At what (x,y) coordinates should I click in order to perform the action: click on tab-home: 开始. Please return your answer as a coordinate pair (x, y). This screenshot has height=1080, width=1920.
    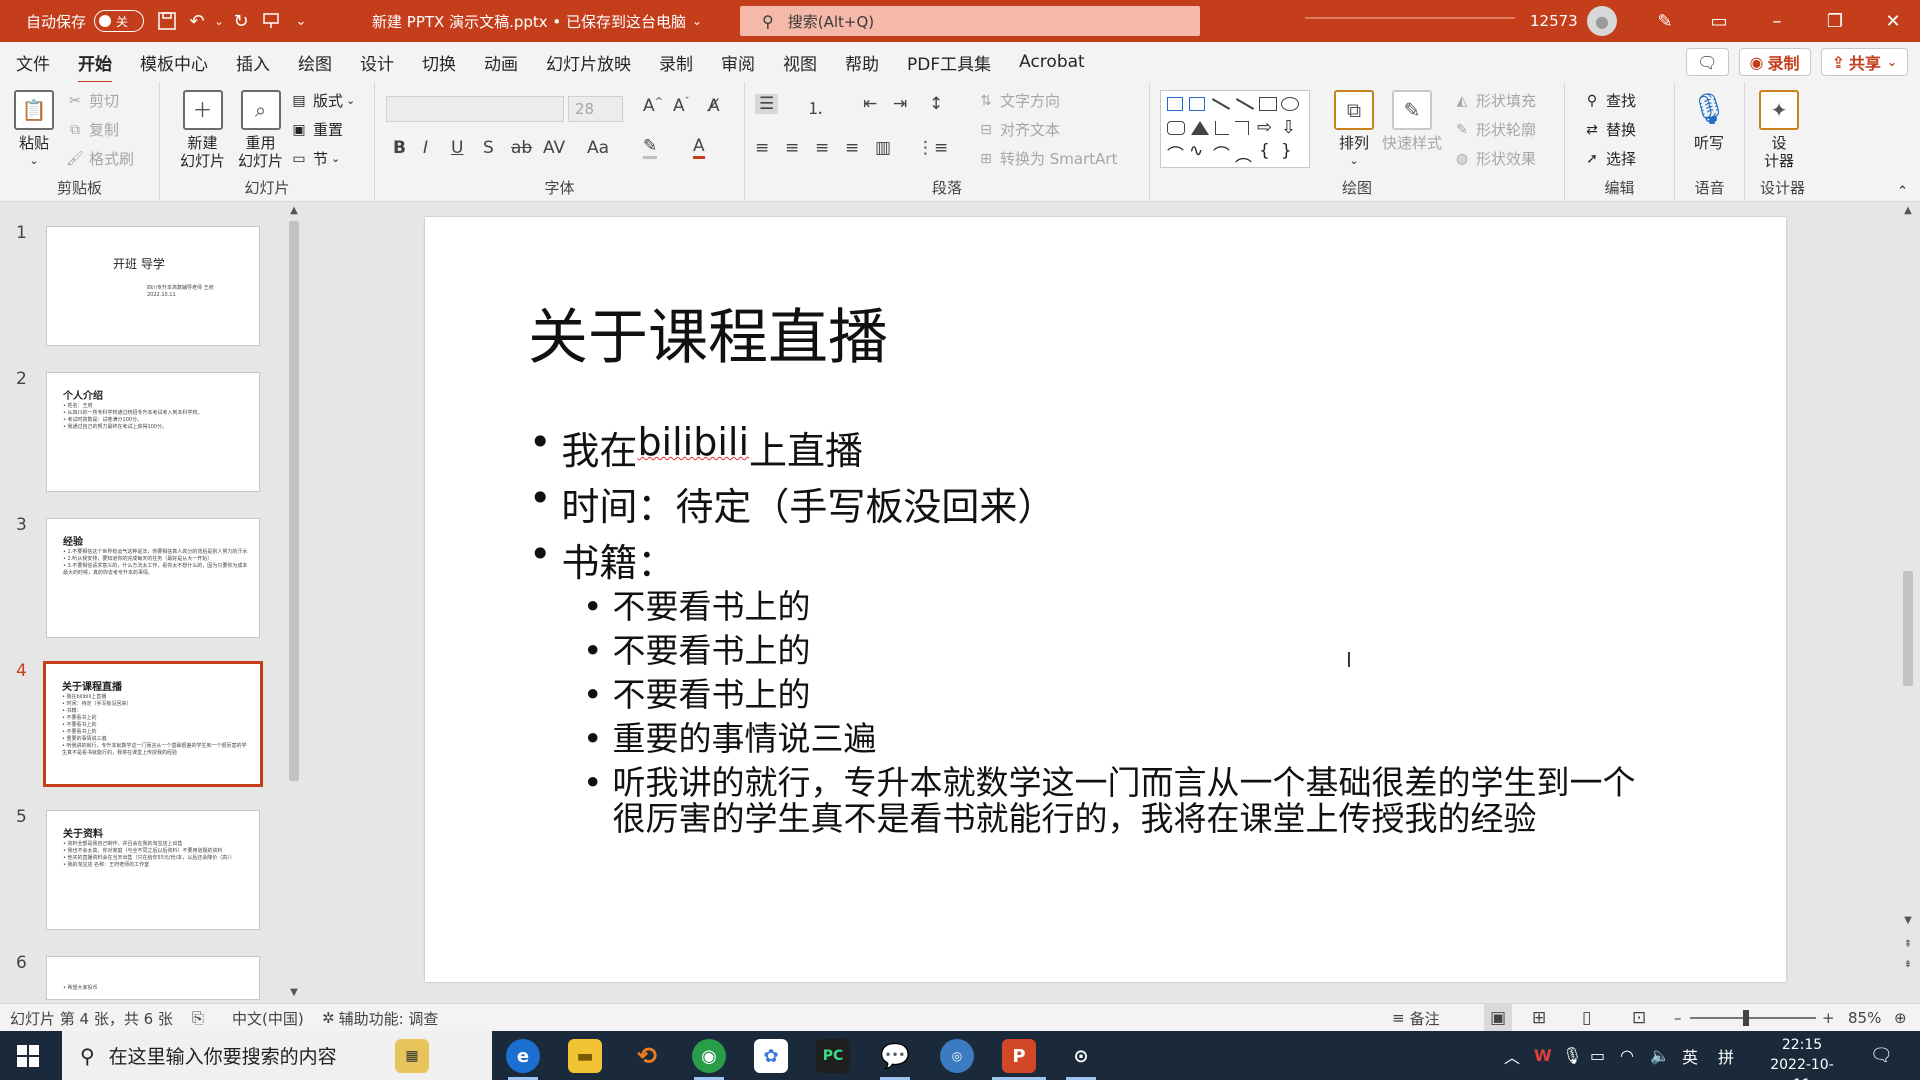
    Looking at the image, I should click on (95, 67).